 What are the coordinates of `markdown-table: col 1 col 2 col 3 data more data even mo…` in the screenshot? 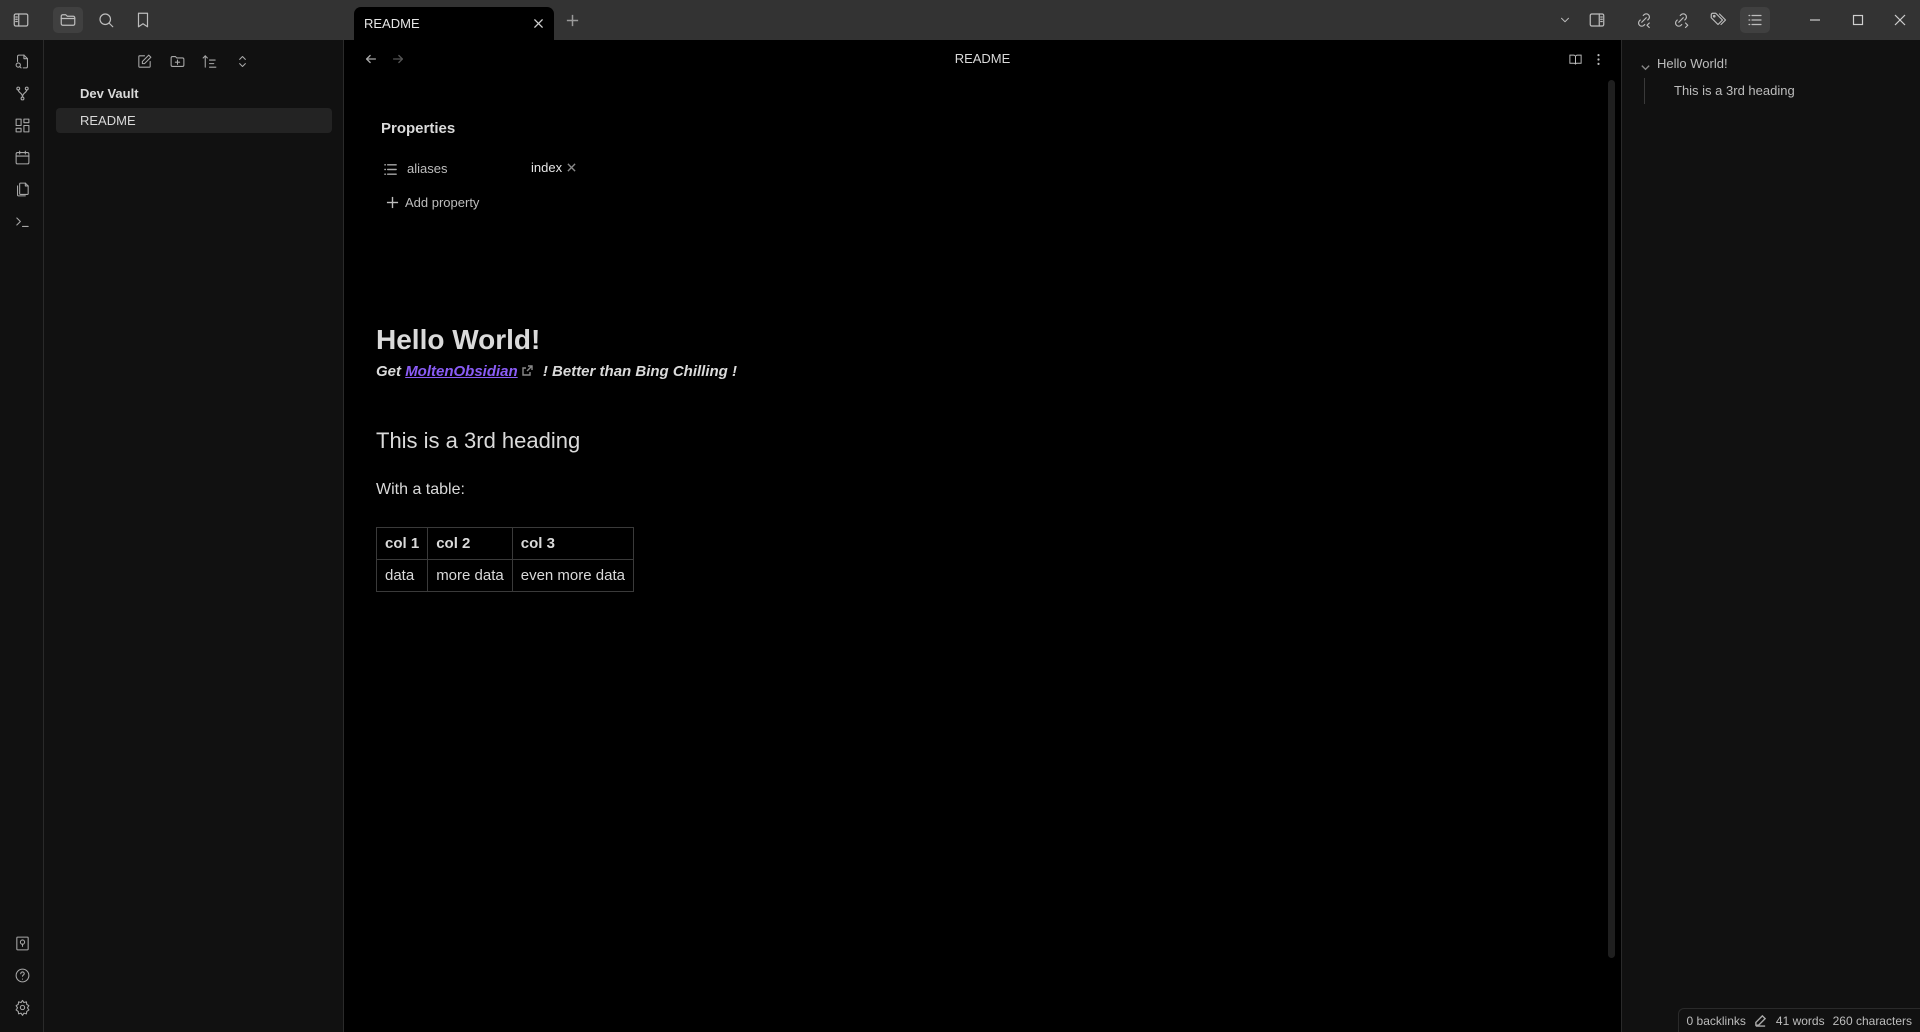 It's located at (504, 559).